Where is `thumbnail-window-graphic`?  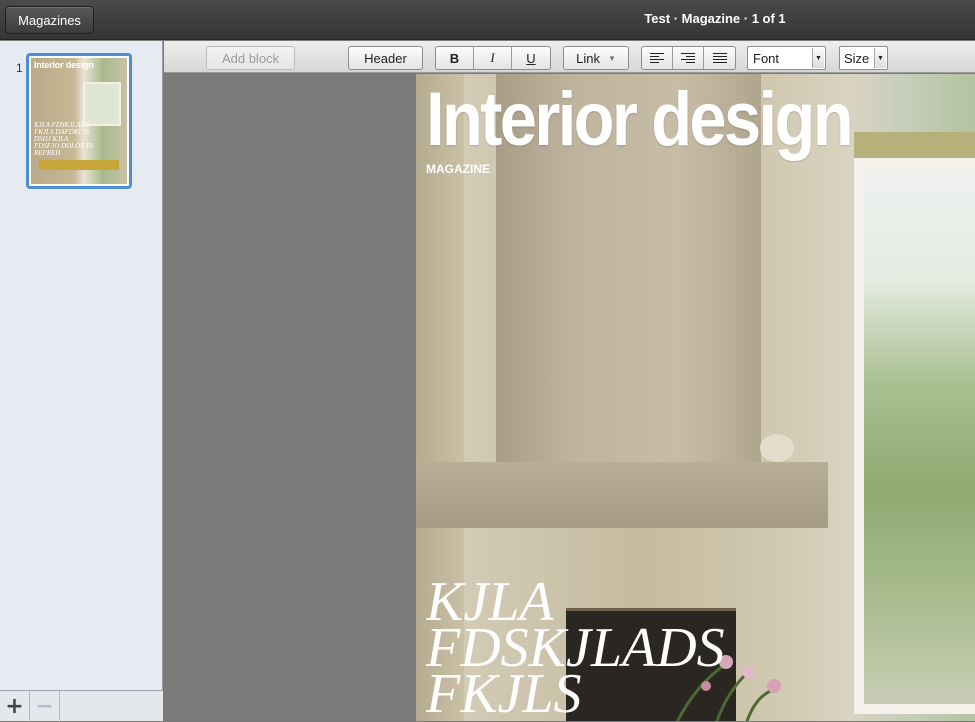 thumbnail-window-graphic is located at coordinates (102, 104).